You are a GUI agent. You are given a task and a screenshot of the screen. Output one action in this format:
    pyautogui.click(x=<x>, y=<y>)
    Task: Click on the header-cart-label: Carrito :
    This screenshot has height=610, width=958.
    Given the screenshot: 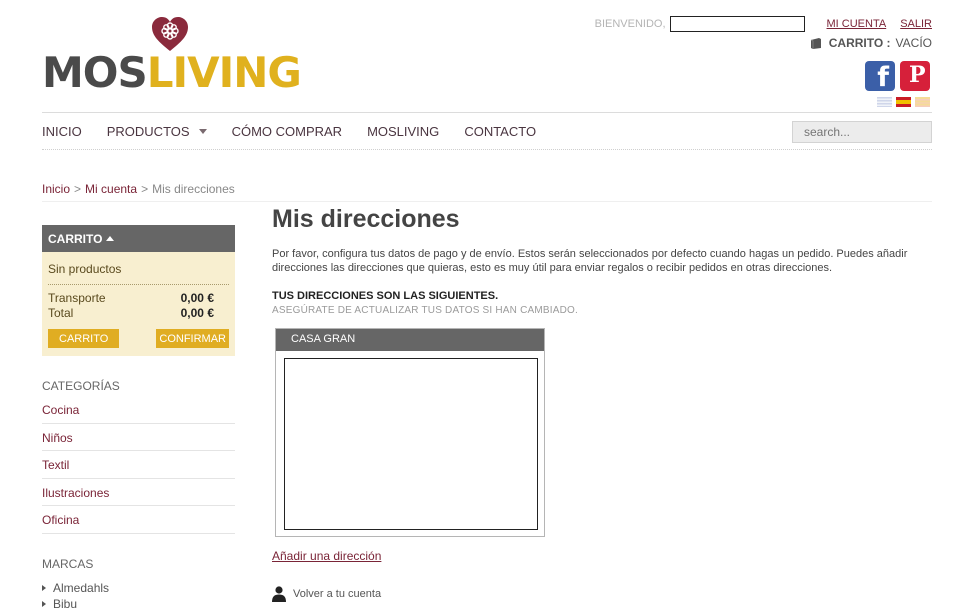 What is the action you would take?
    pyautogui.click(x=859, y=43)
    